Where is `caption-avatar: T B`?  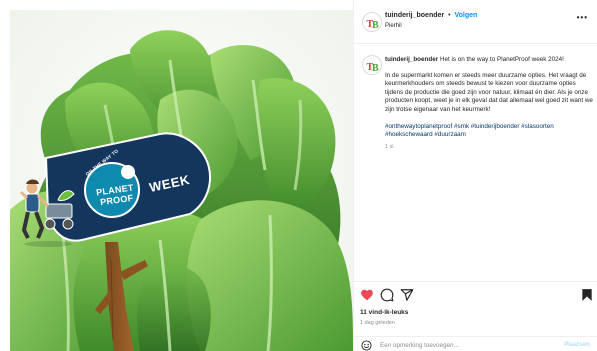
caption-avatar: T B is located at coordinates (372, 65).